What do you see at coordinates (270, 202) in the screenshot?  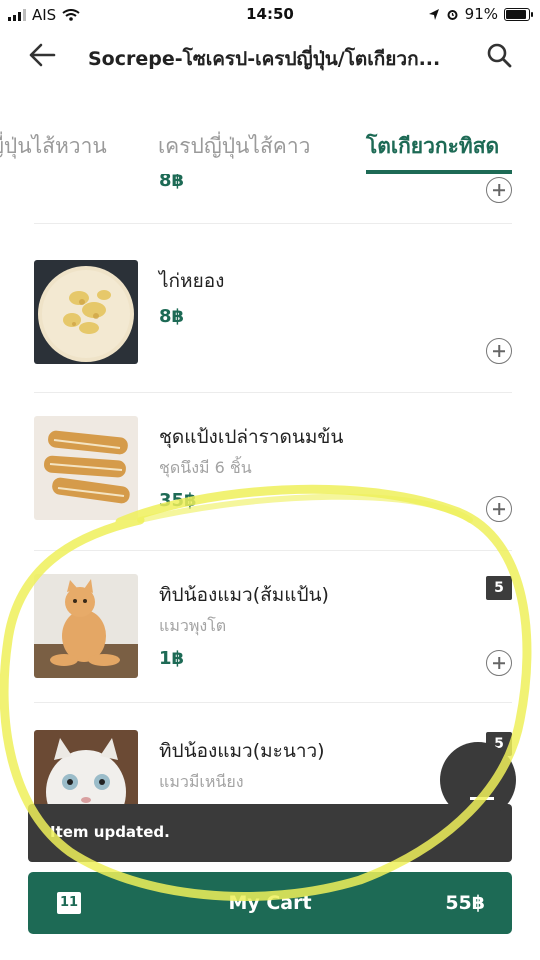 I see `menu-item: 8฿` at bounding box center [270, 202].